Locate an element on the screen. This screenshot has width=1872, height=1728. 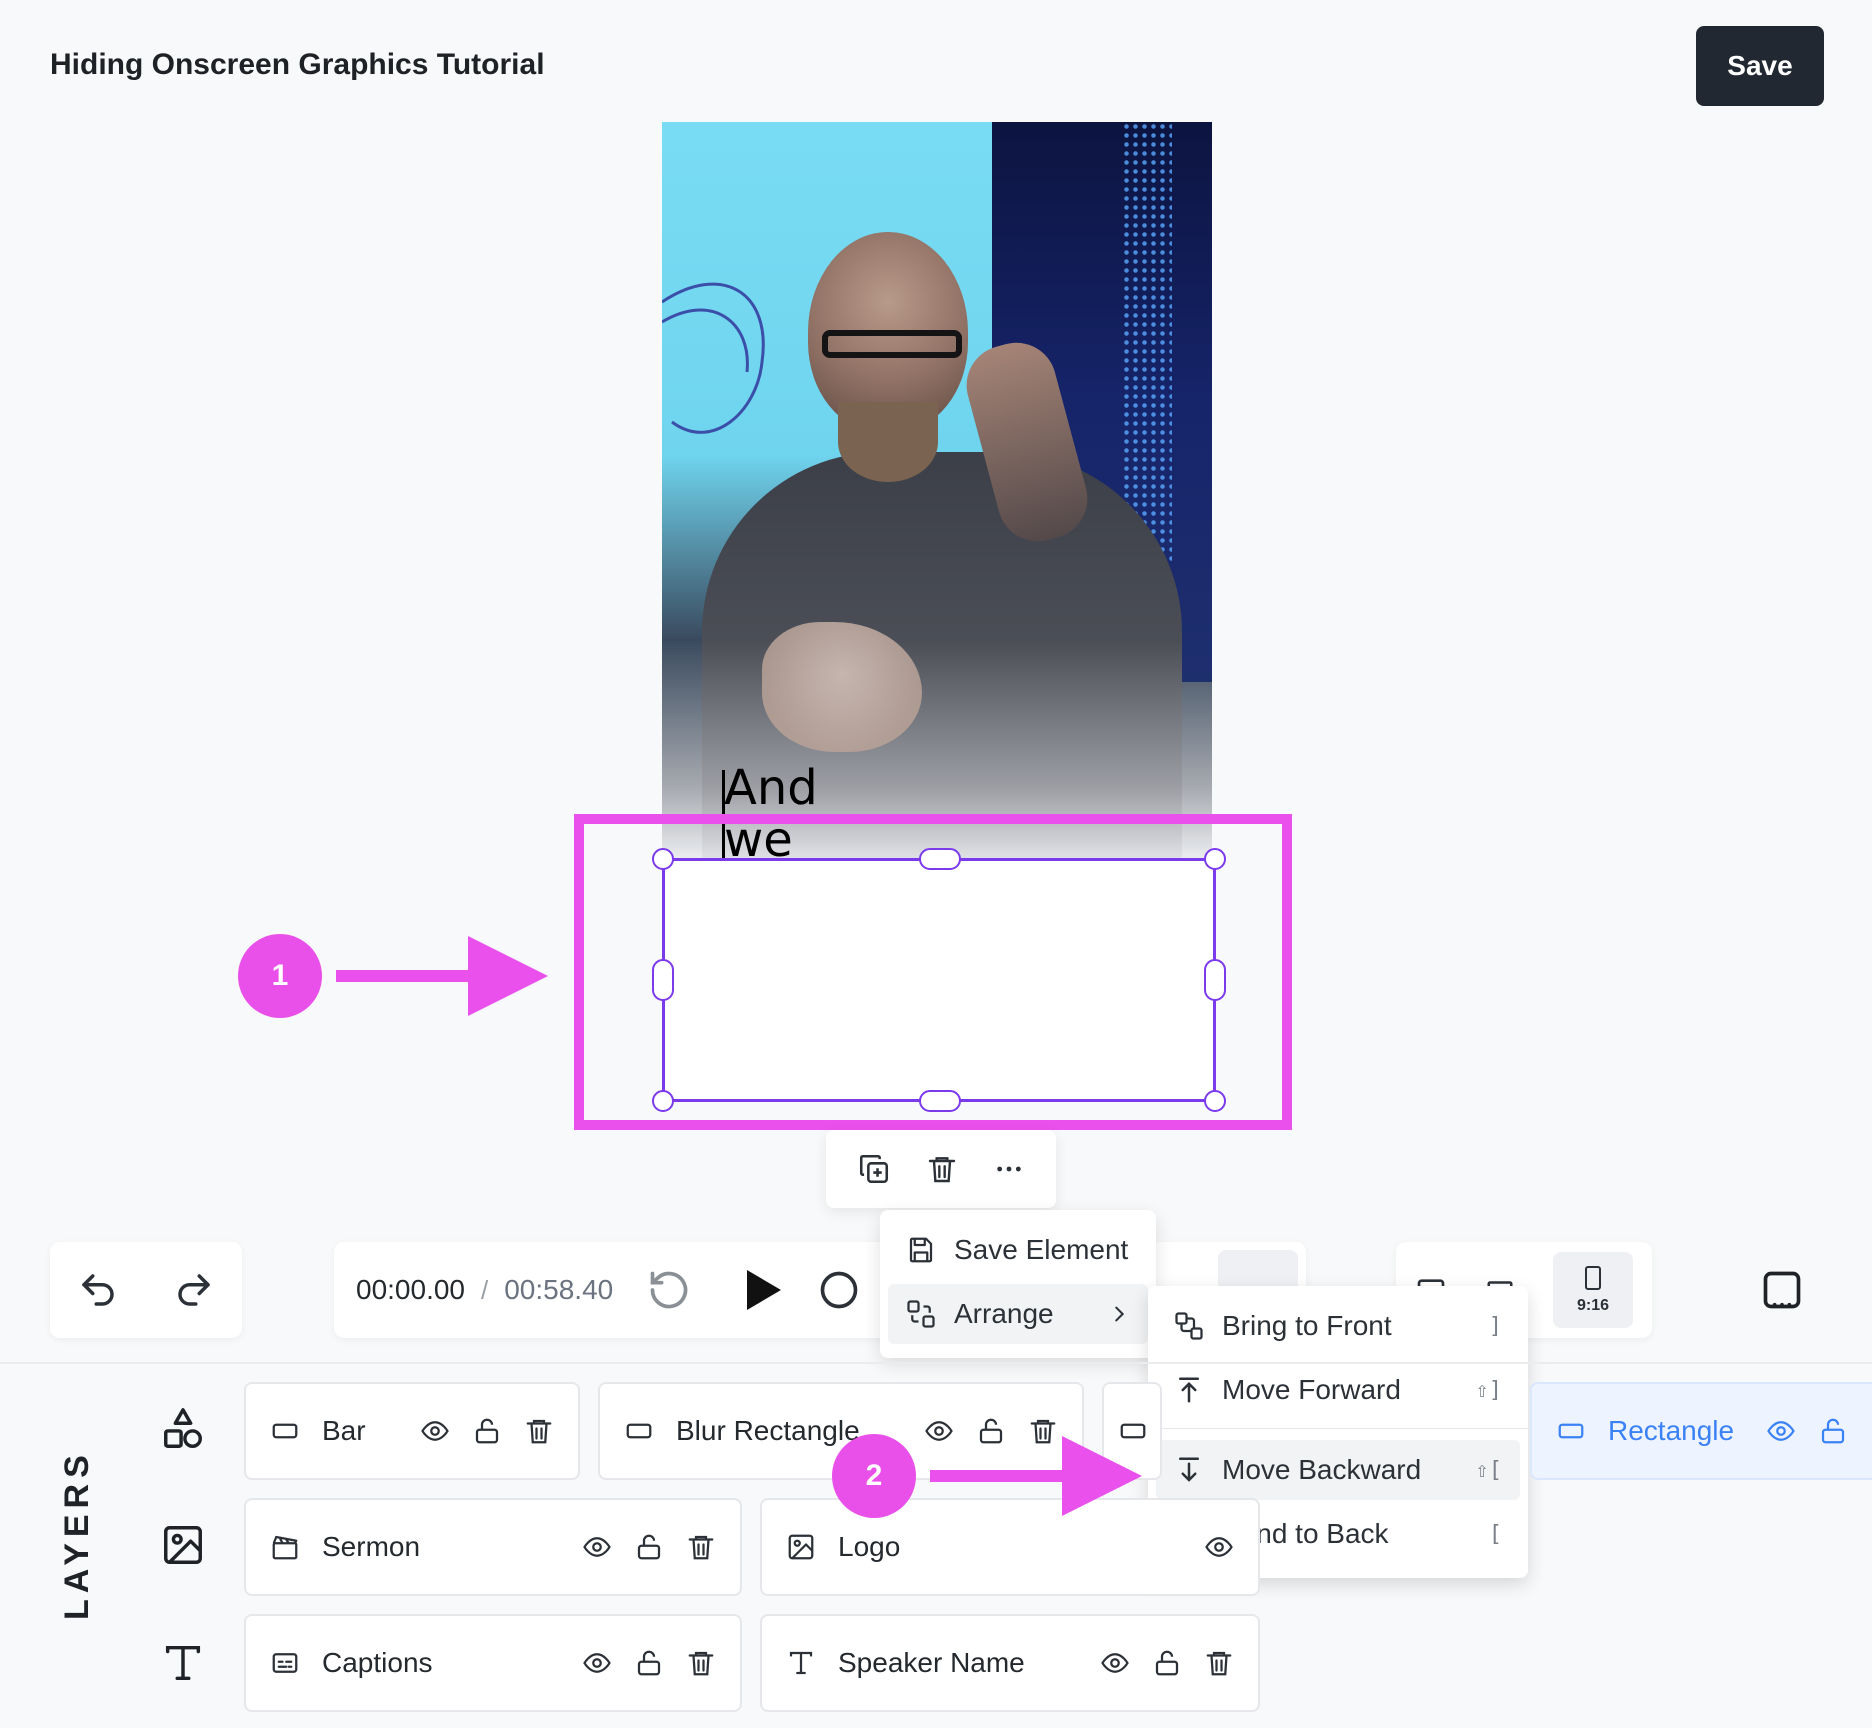
layer-name: Captions is located at coordinates (377, 1662).